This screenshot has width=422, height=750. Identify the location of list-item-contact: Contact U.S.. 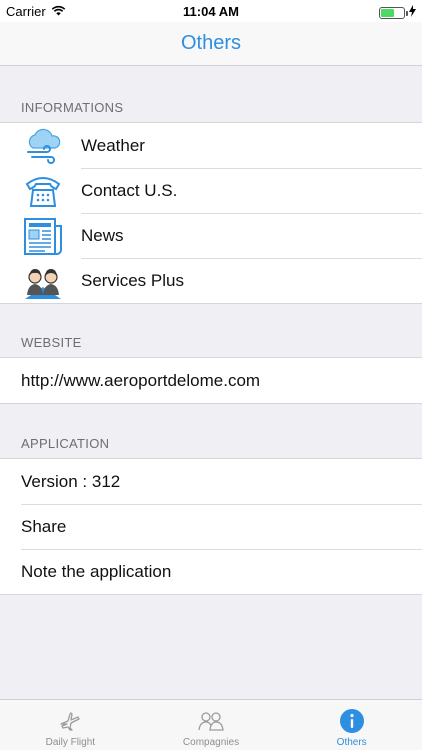
(211, 190).